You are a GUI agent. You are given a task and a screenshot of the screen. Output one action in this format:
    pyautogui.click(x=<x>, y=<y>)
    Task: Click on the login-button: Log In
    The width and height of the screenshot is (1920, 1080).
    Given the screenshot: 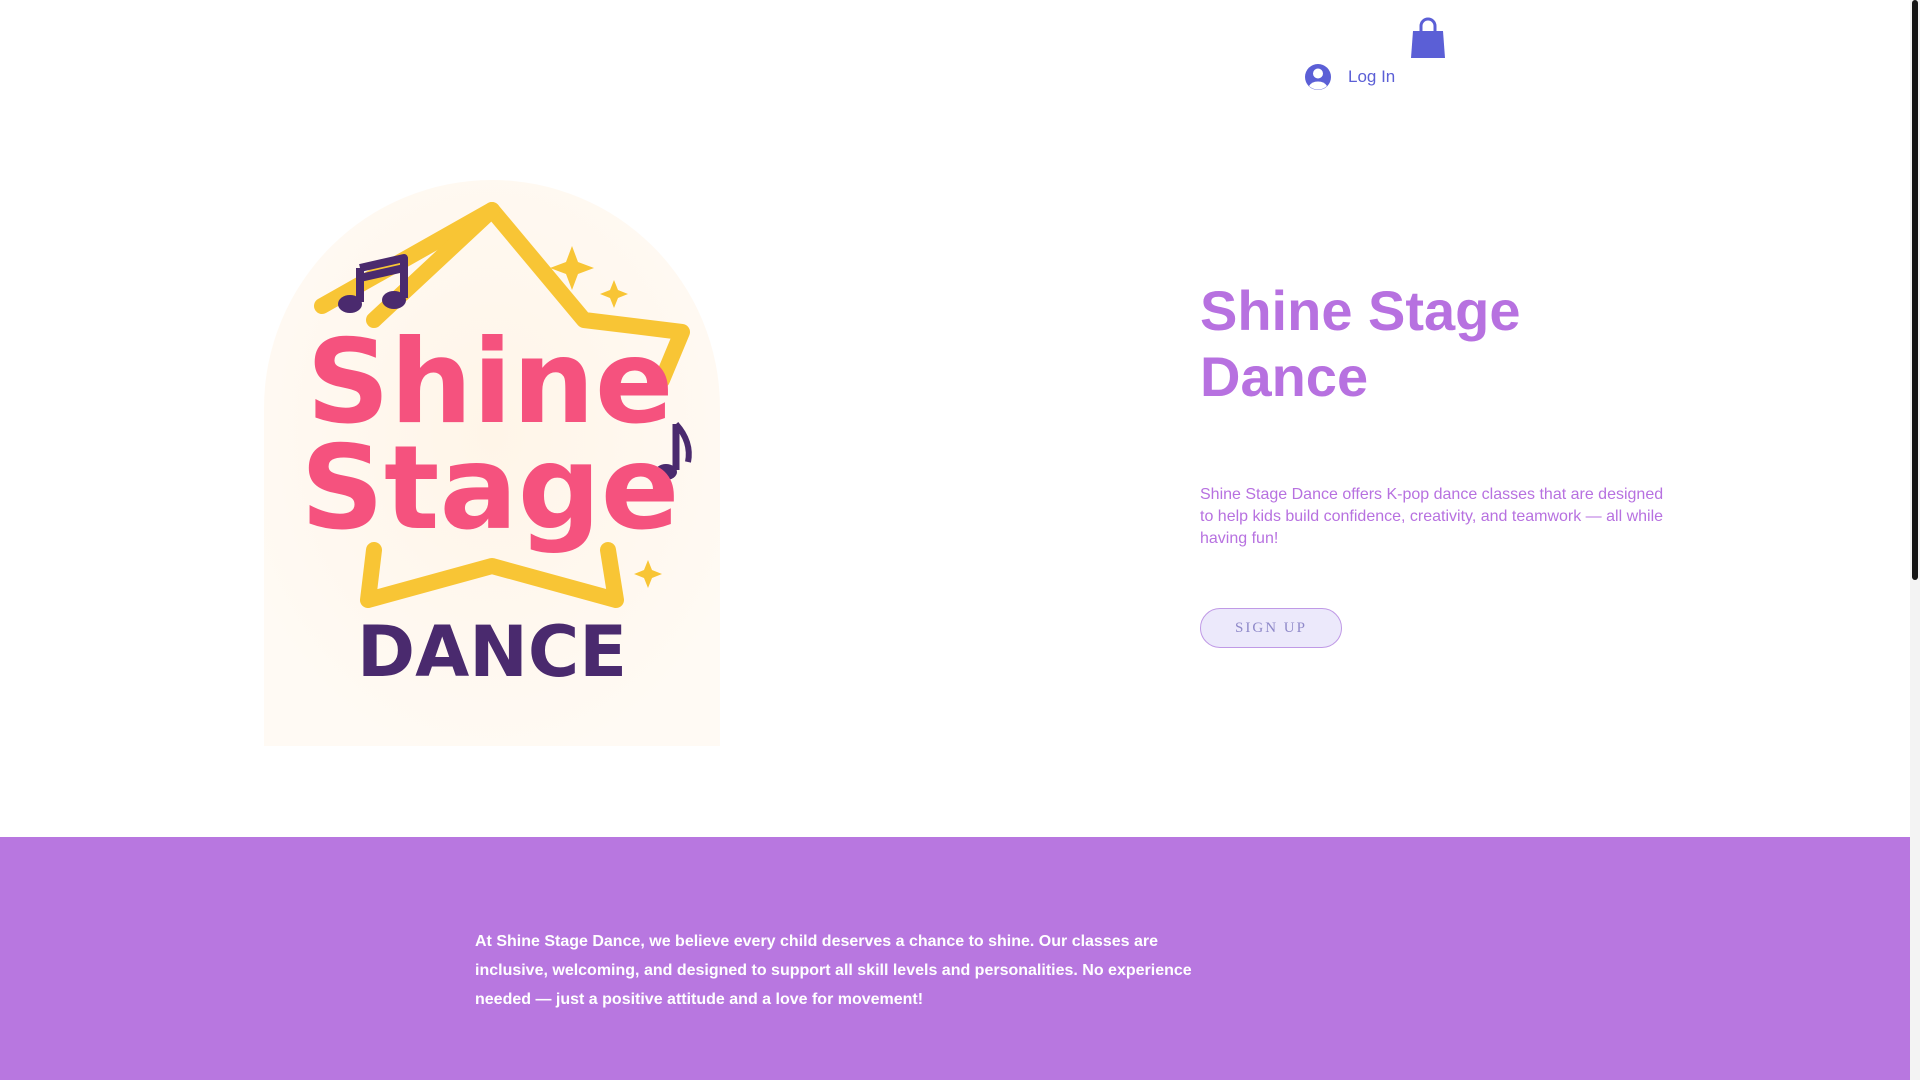 What is the action you would take?
    pyautogui.click(x=1349, y=77)
    